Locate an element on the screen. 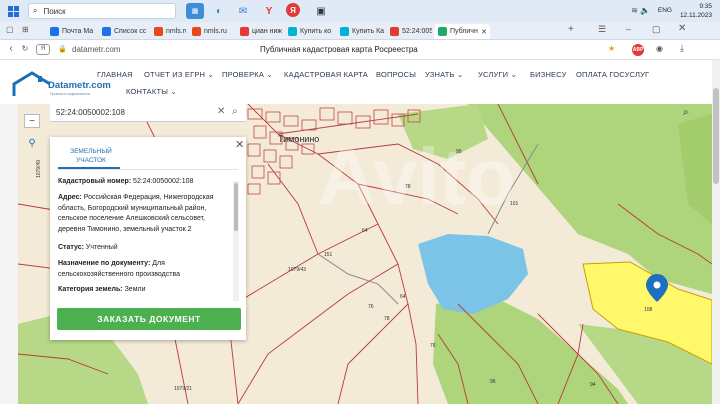  menu-check-label: ПРОВЕРКА is located at coordinates (243, 74).